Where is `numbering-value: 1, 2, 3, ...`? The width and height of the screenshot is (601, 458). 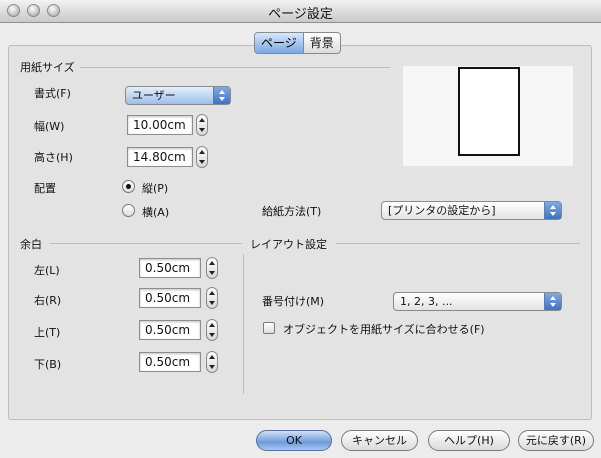
numbering-value: 1, 2, 3, ... is located at coordinates (426, 301).